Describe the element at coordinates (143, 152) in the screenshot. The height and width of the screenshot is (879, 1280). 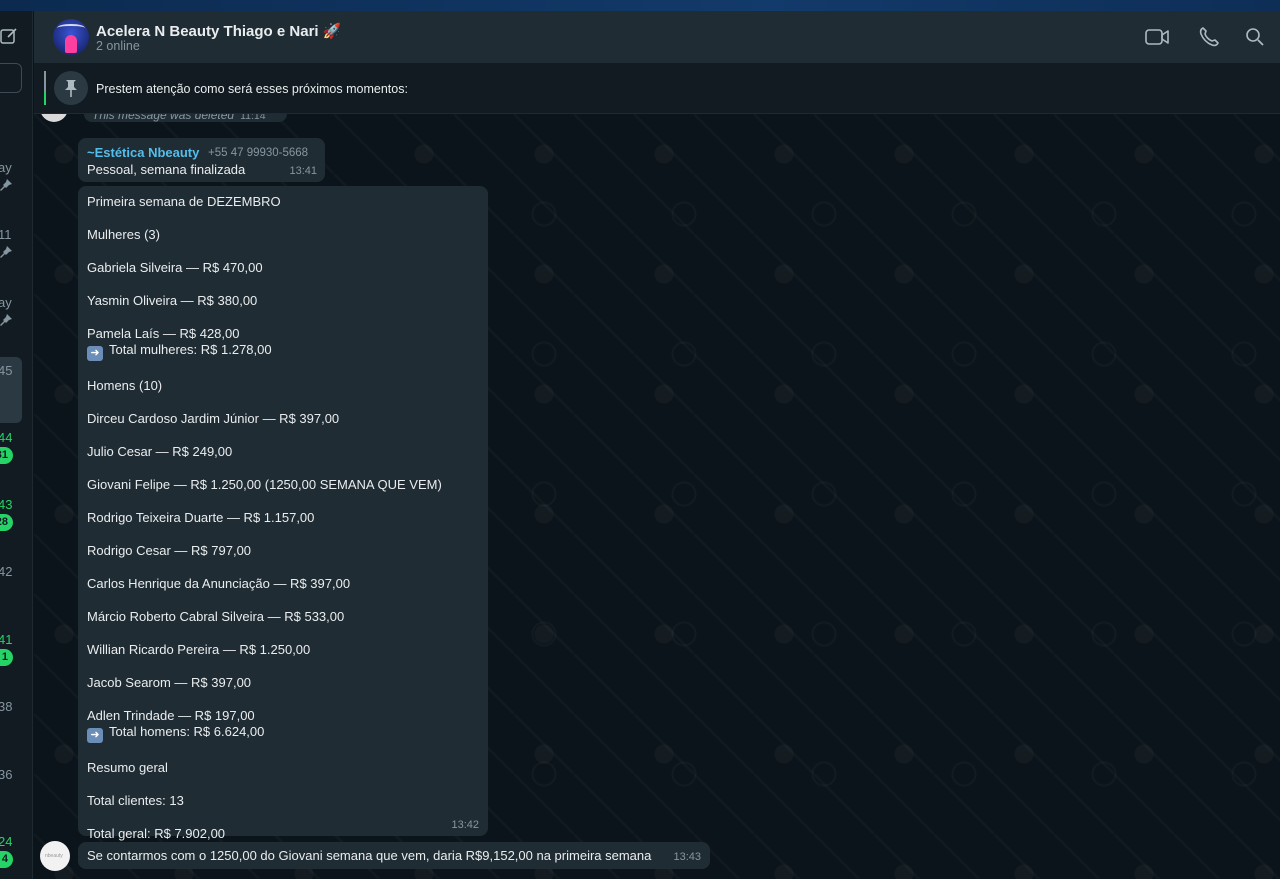
I see `message-sender: ~Estética Nbeauty` at that location.